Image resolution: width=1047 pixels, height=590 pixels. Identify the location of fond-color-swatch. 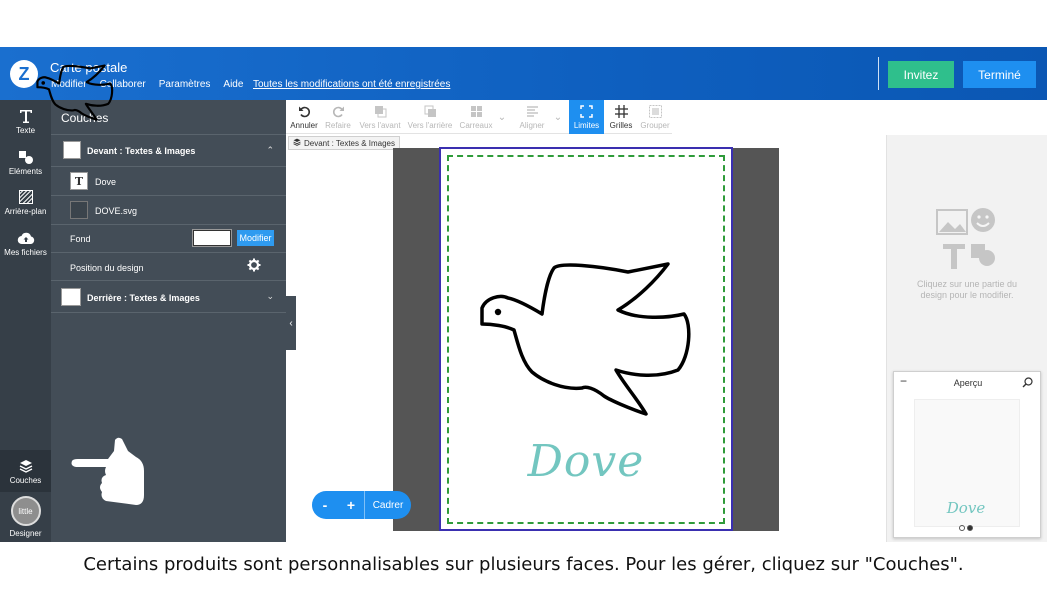
(212, 238).